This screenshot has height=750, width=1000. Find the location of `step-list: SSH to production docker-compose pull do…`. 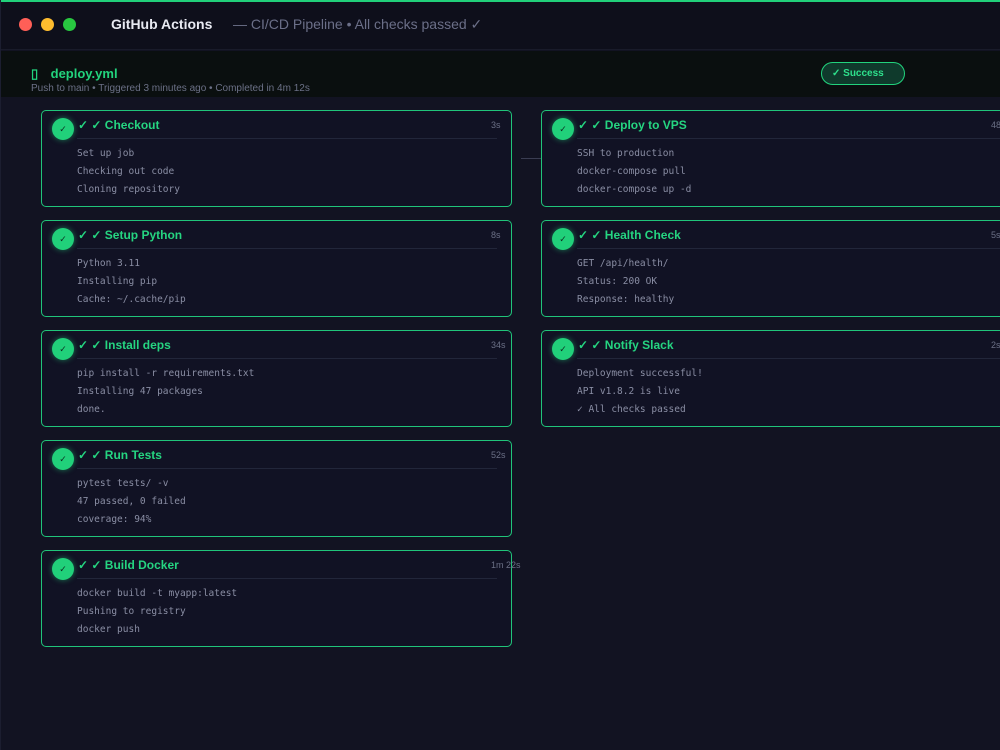

step-list: SSH to production docker-compose pull do… is located at coordinates (634, 175).